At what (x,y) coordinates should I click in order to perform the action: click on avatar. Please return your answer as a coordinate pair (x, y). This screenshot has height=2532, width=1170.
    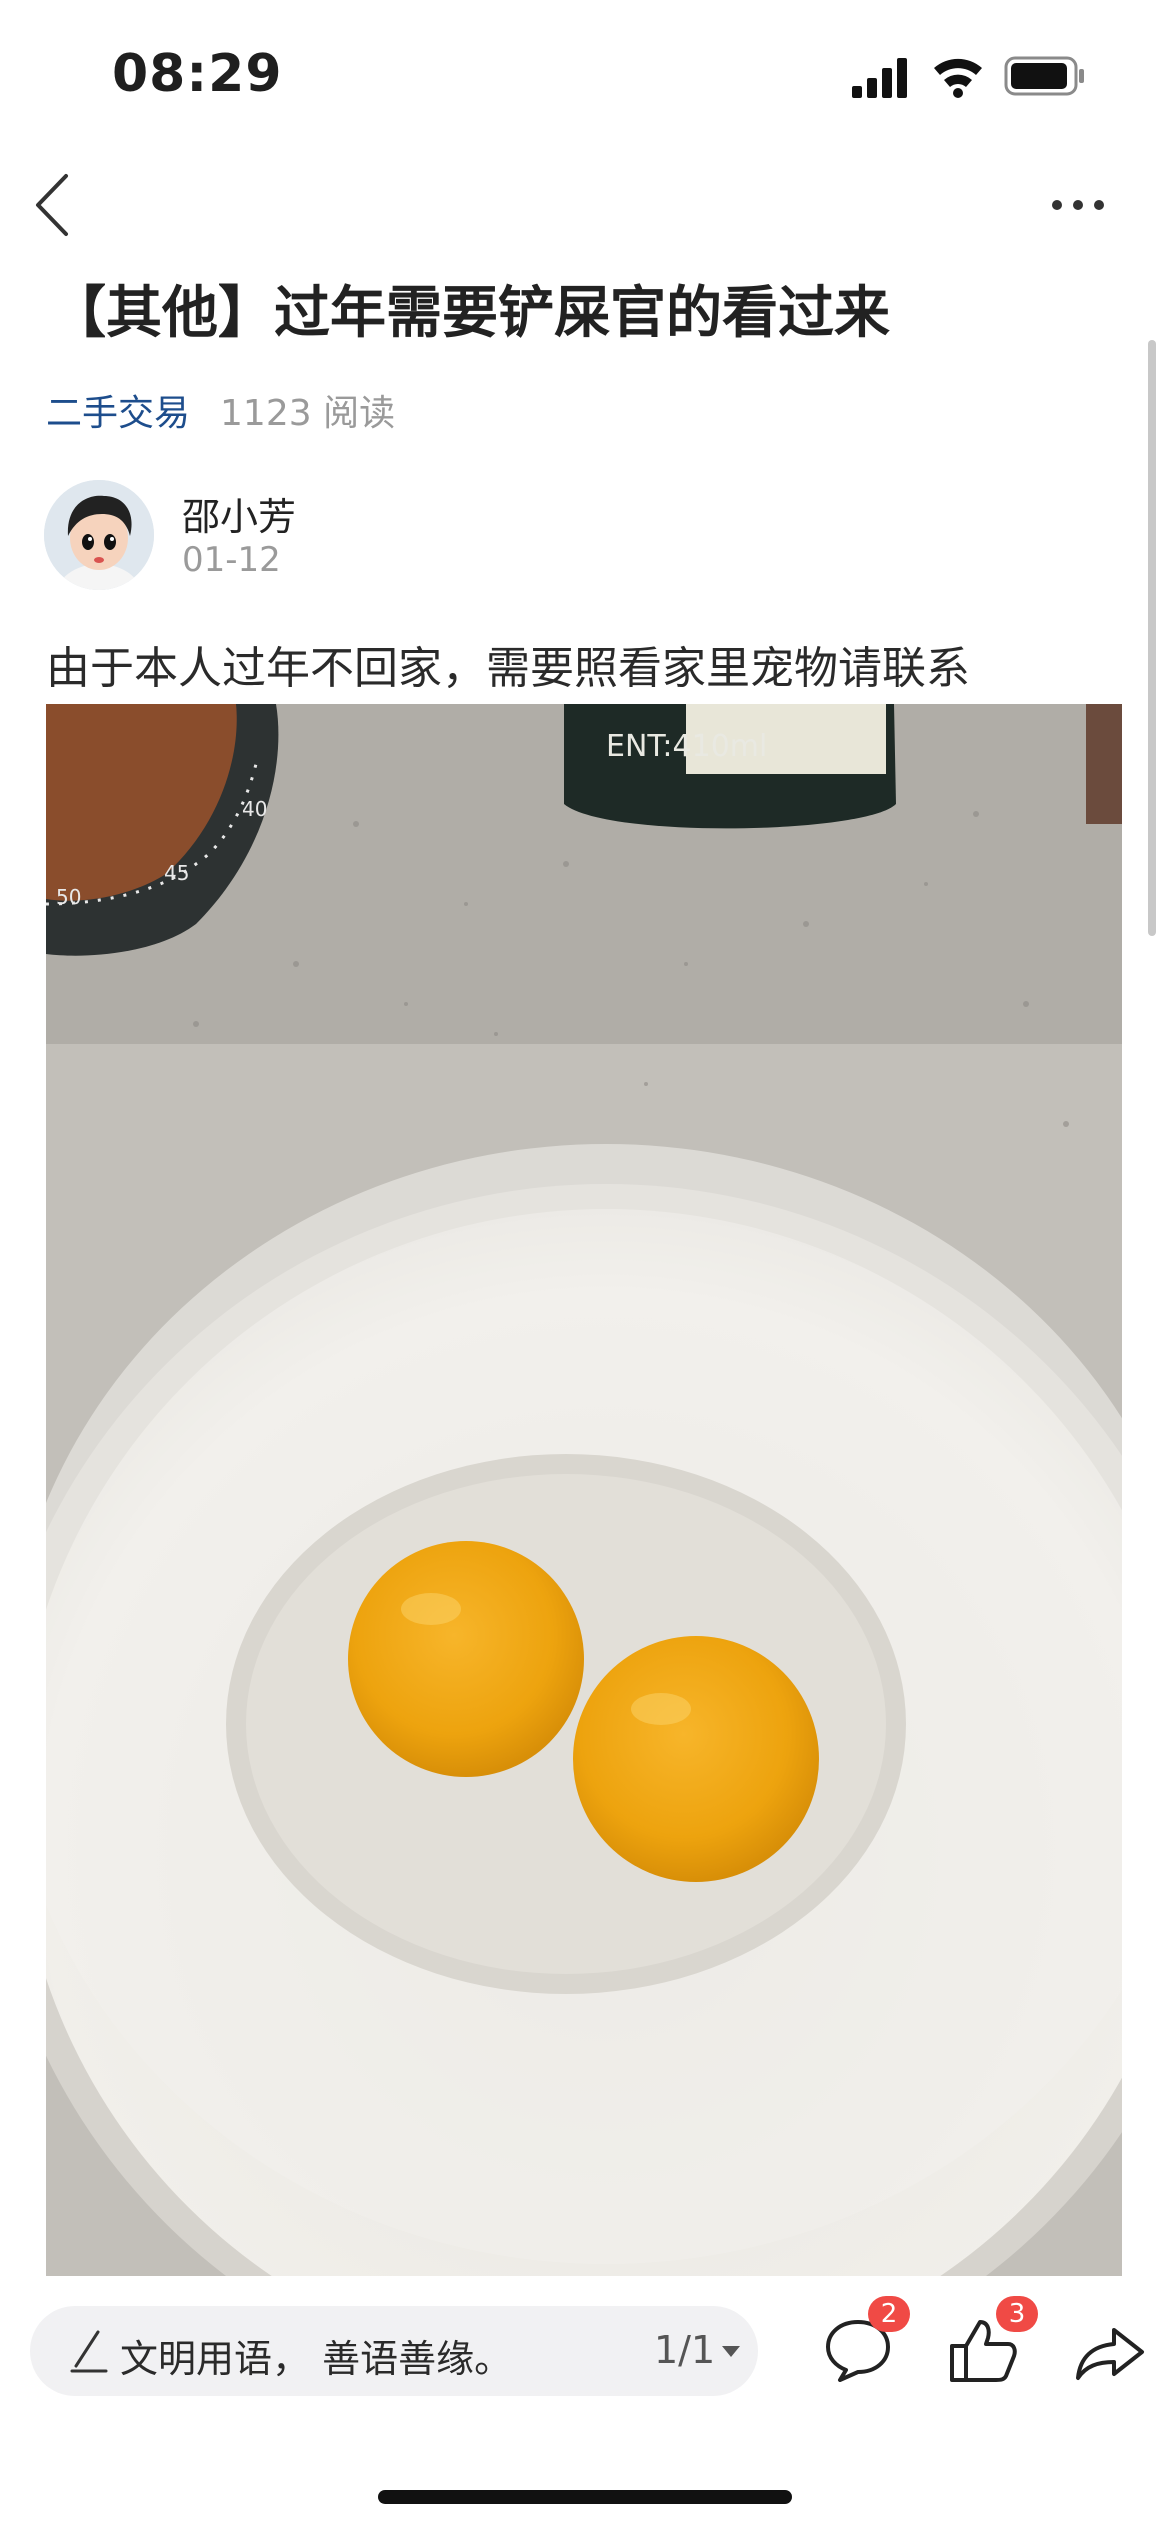
    Looking at the image, I should click on (99, 535).